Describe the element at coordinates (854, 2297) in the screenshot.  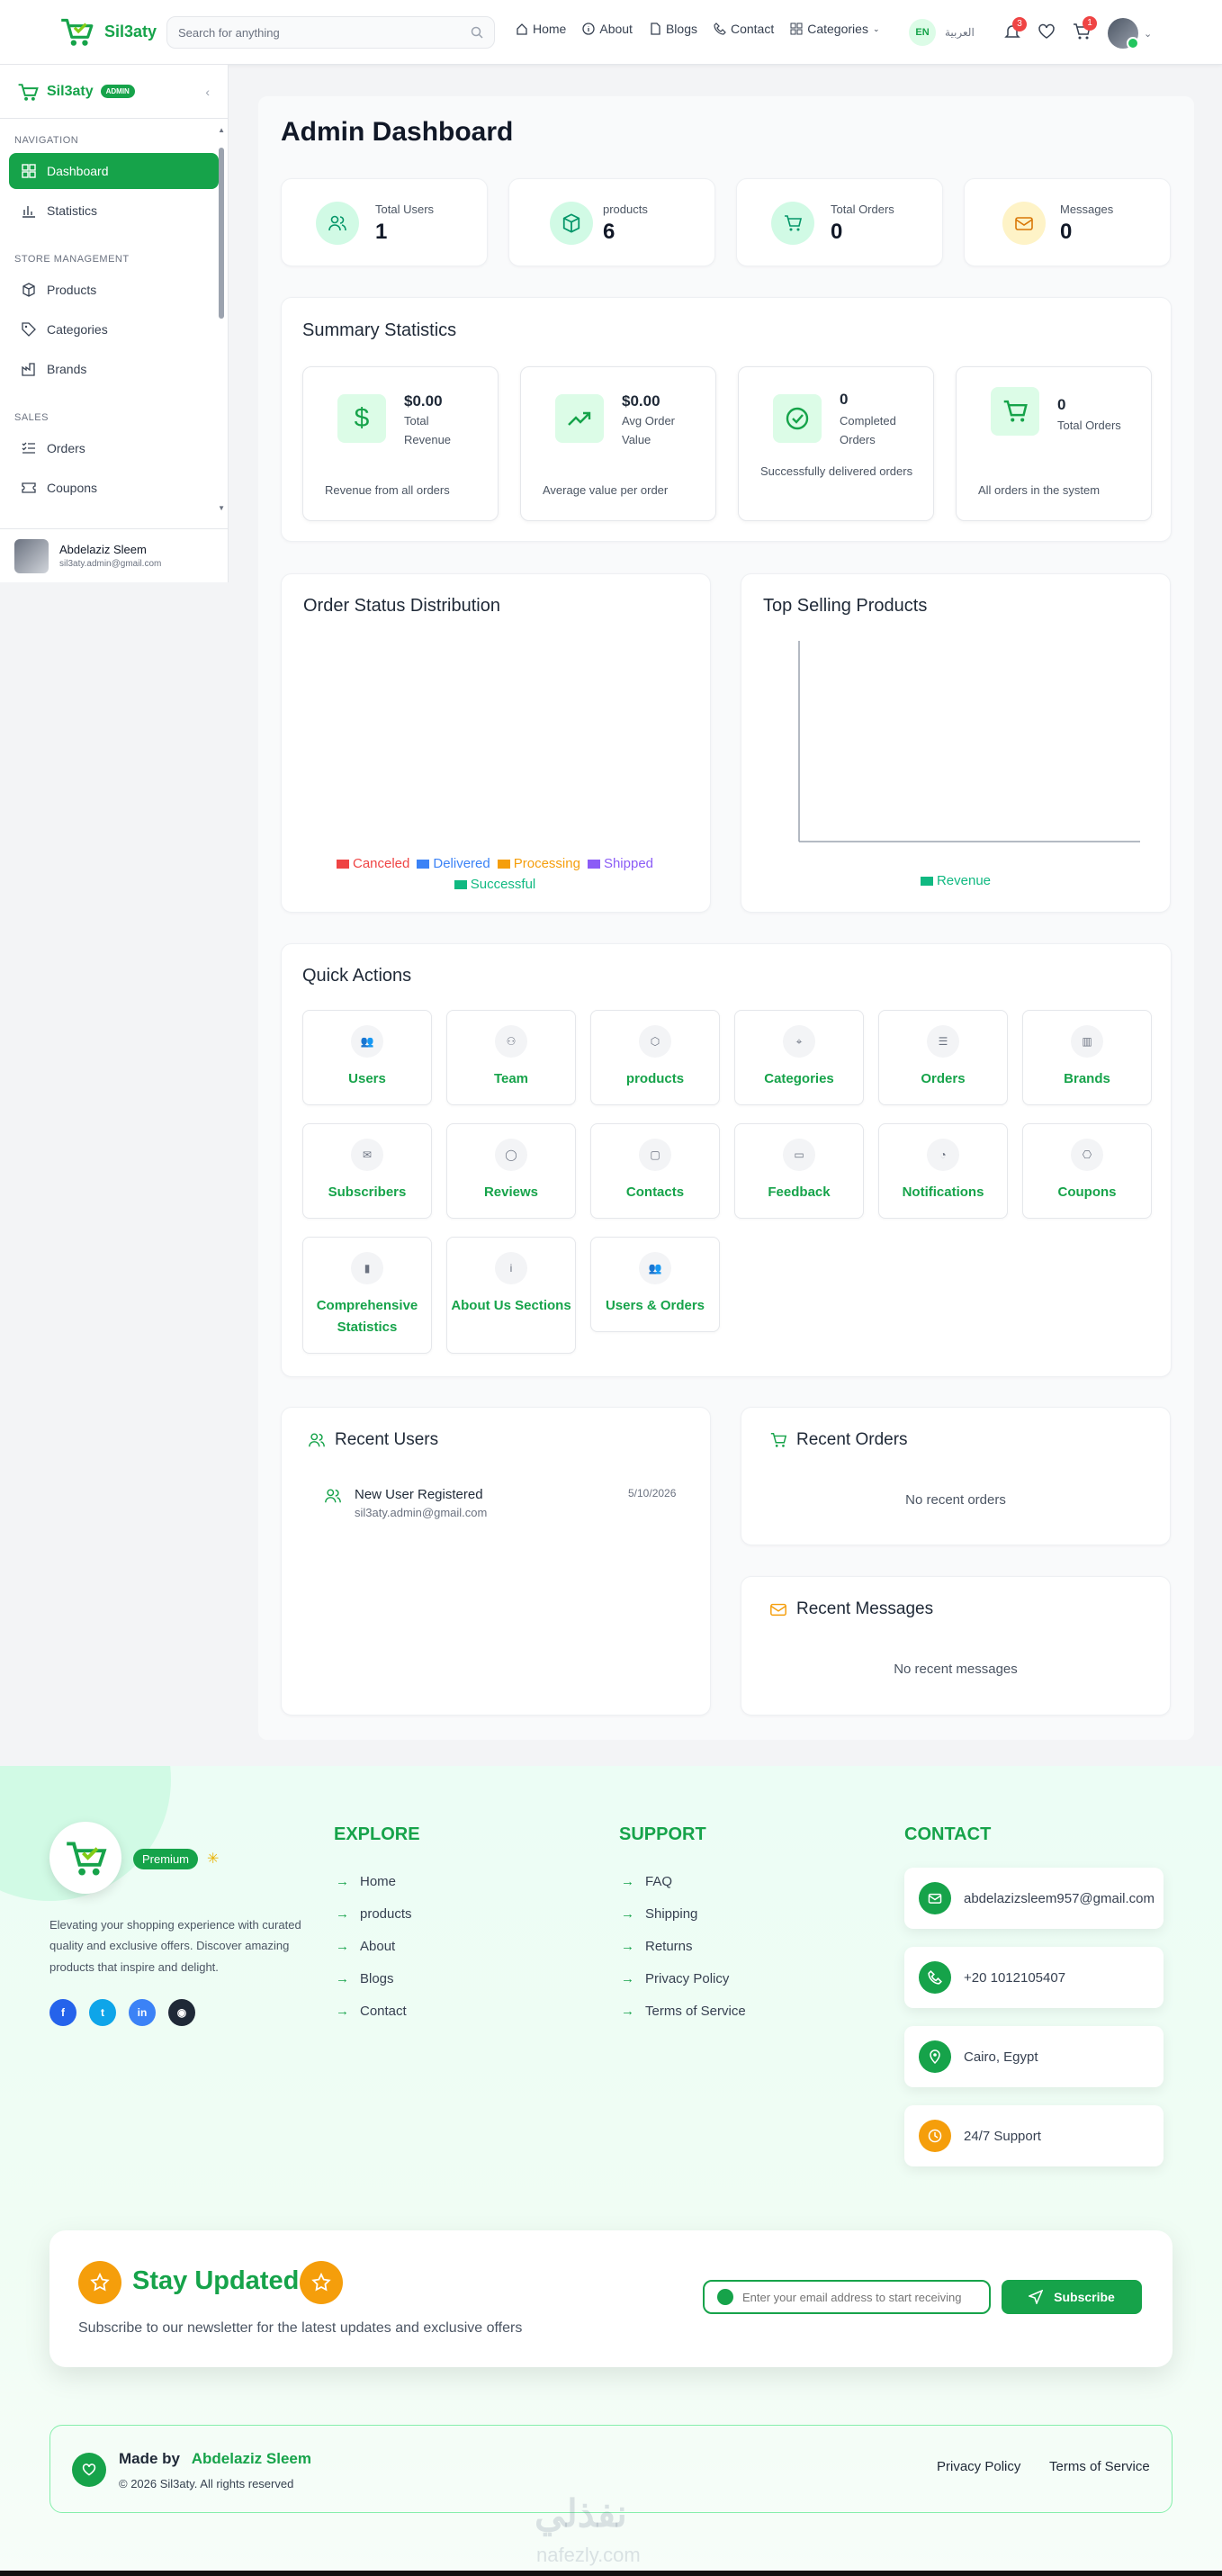
I see `newsletter-email-input` at that location.